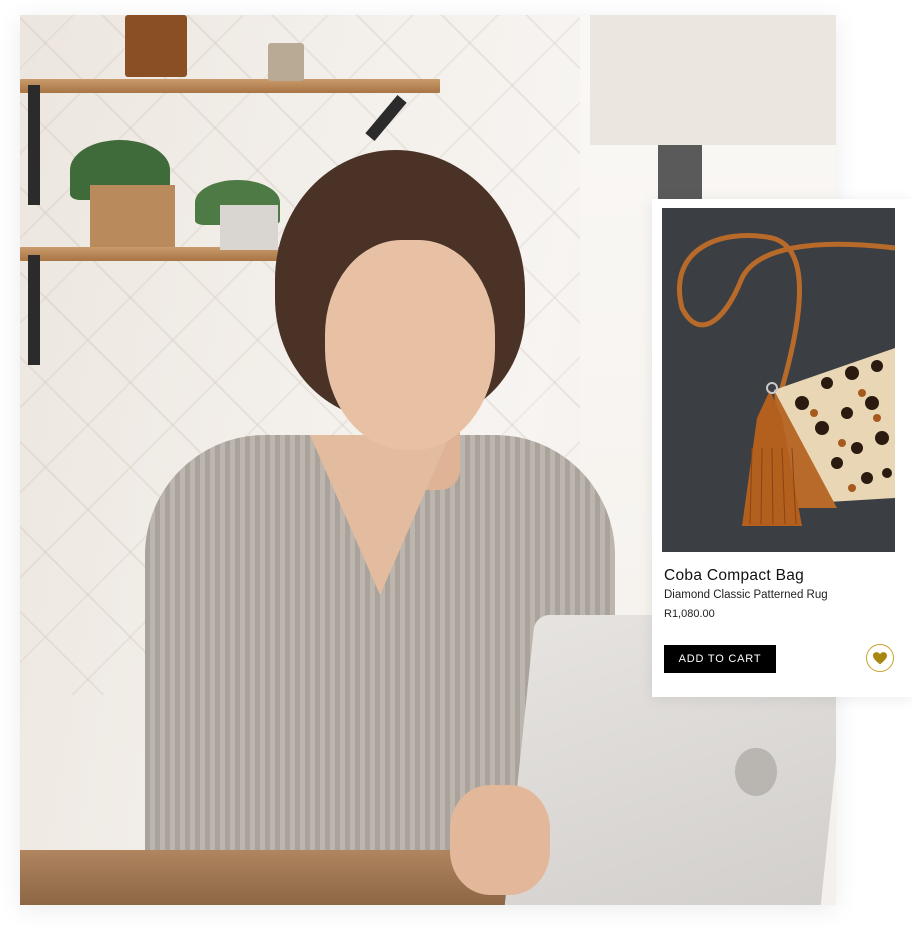 The width and height of the screenshot is (912, 930). I want to click on person-hand, so click(500, 840).